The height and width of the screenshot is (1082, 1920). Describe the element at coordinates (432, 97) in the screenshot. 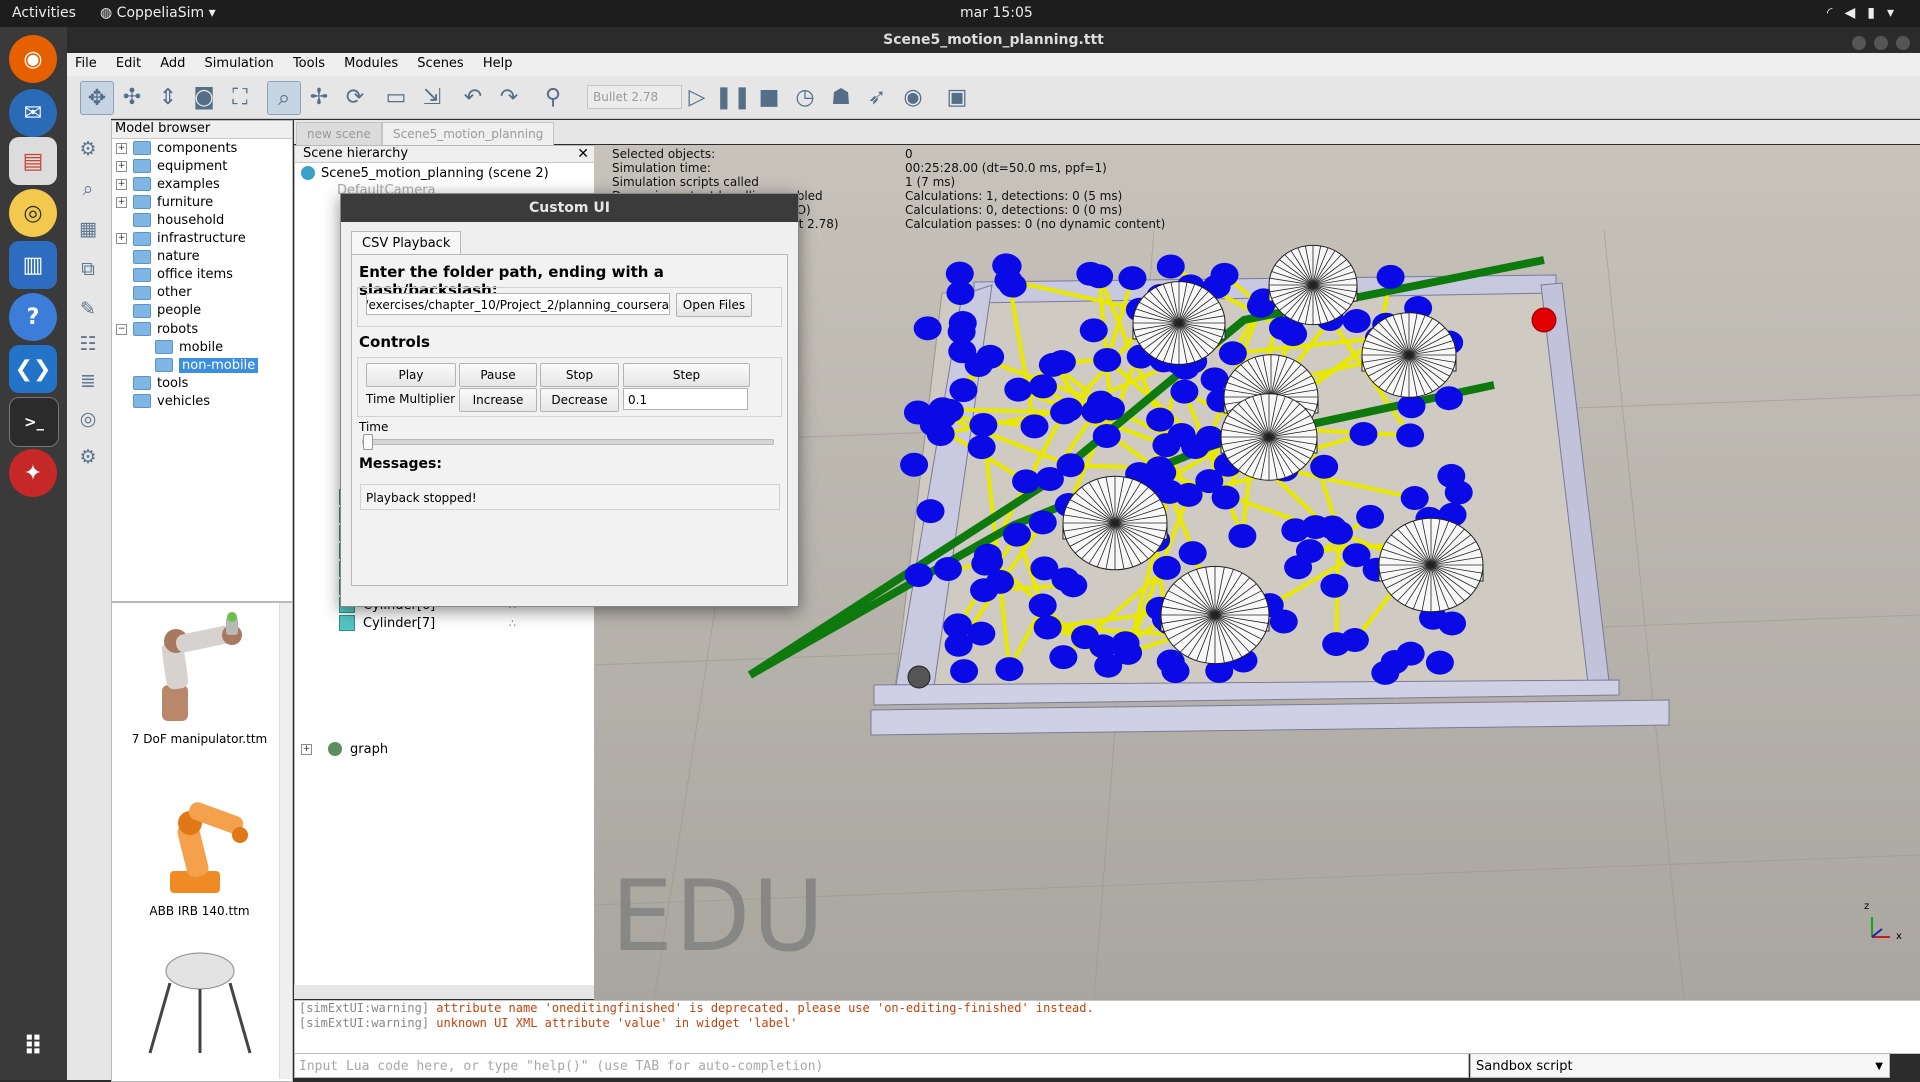

I see `transfer-dna-icon: ⇲` at that location.